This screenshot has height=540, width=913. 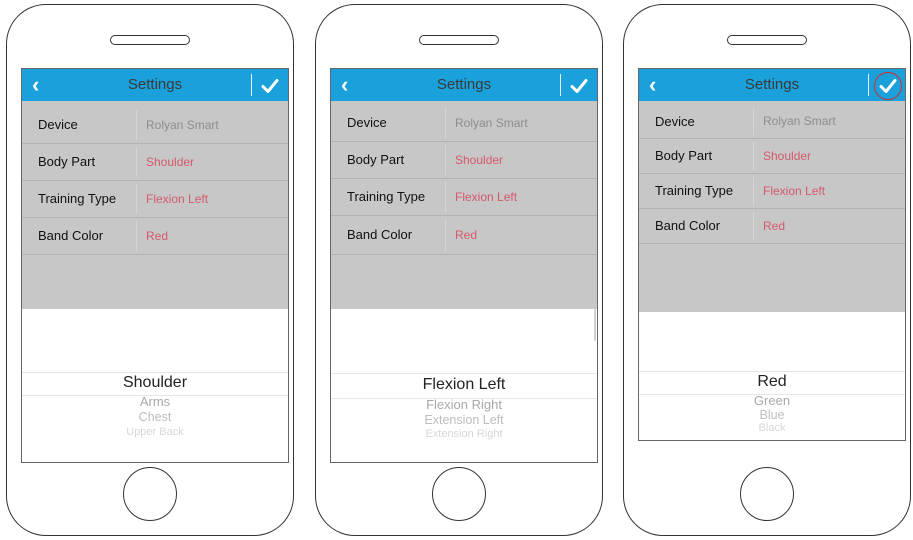 I want to click on picker-option: Upper Back, so click(x=155, y=432).